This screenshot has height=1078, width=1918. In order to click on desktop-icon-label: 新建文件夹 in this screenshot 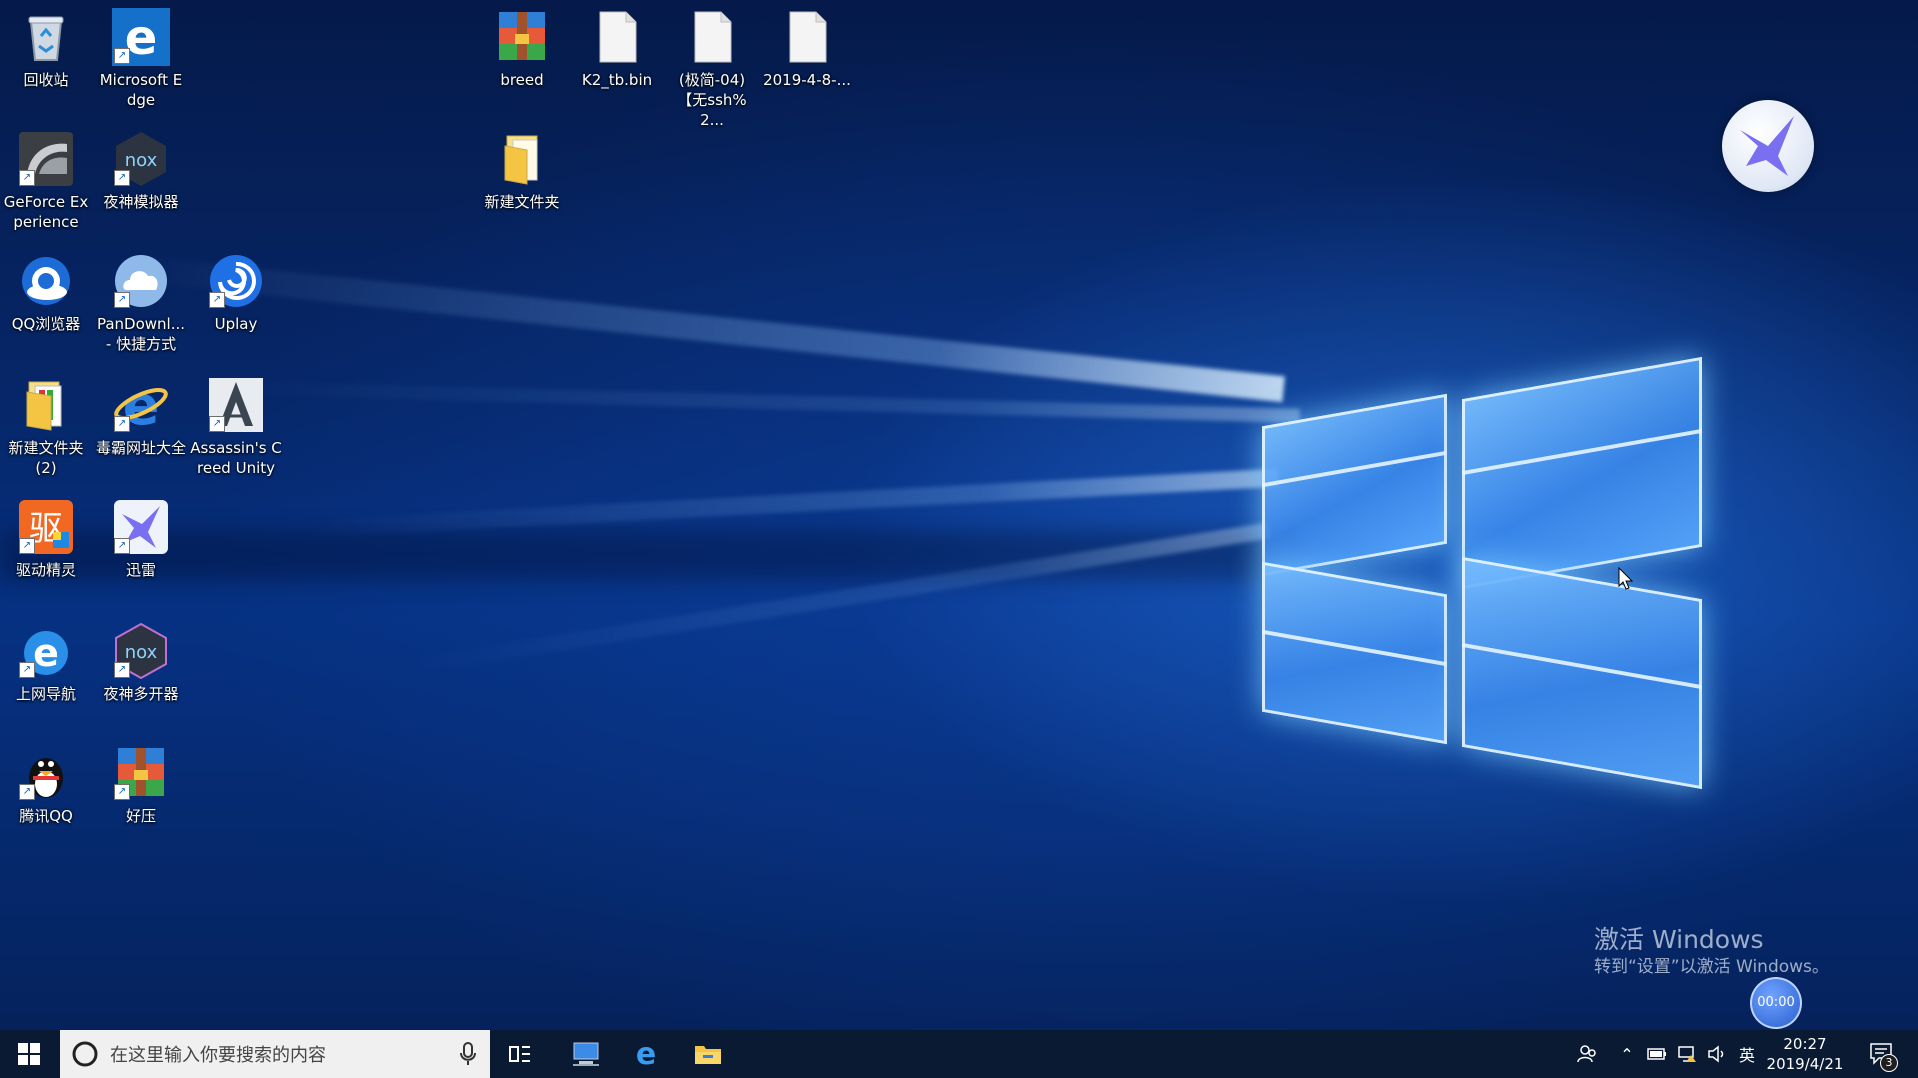, I will do `click(522, 202)`.